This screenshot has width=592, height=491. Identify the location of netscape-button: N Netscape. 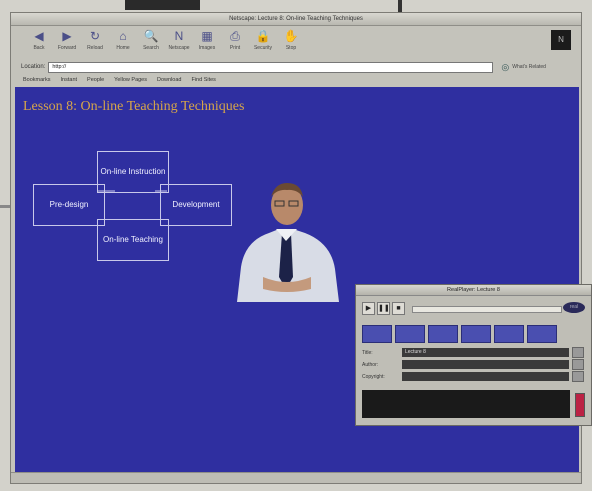
(179, 43).